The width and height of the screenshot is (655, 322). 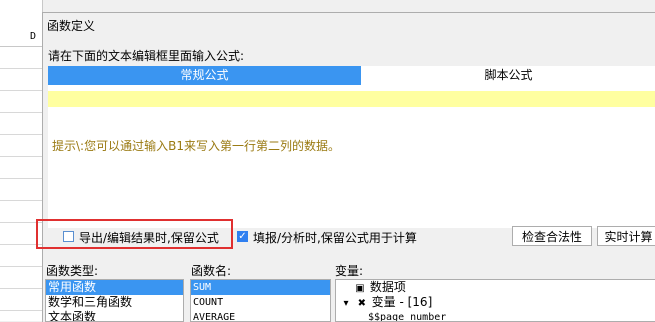 What do you see at coordinates (32, 36) in the screenshot?
I see `column-header-label: D` at bounding box center [32, 36].